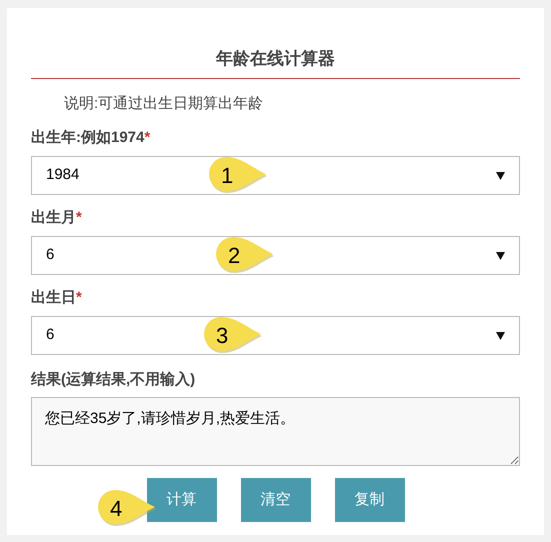  I want to click on description-text: 说明:可通过出生日期算出年龄, so click(164, 104).